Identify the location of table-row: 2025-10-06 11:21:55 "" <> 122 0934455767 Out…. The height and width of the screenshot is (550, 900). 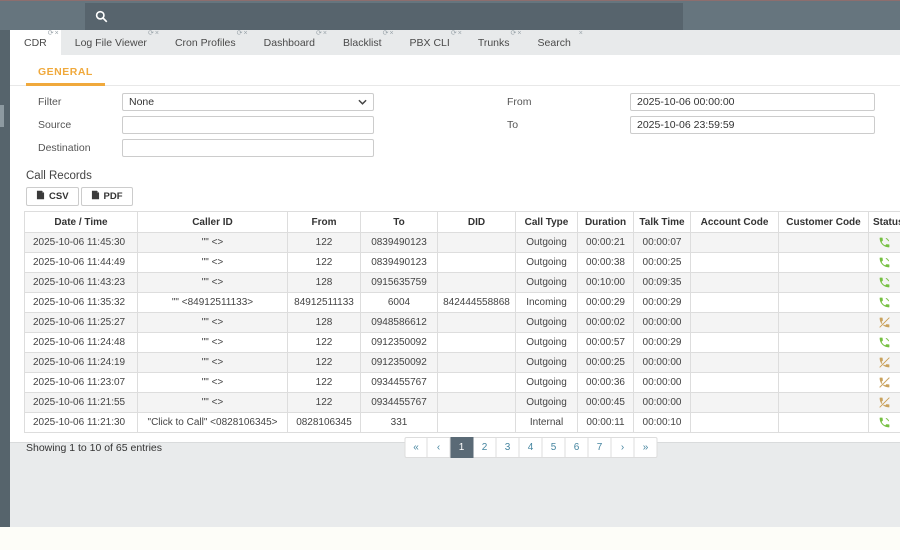
(462, 402).